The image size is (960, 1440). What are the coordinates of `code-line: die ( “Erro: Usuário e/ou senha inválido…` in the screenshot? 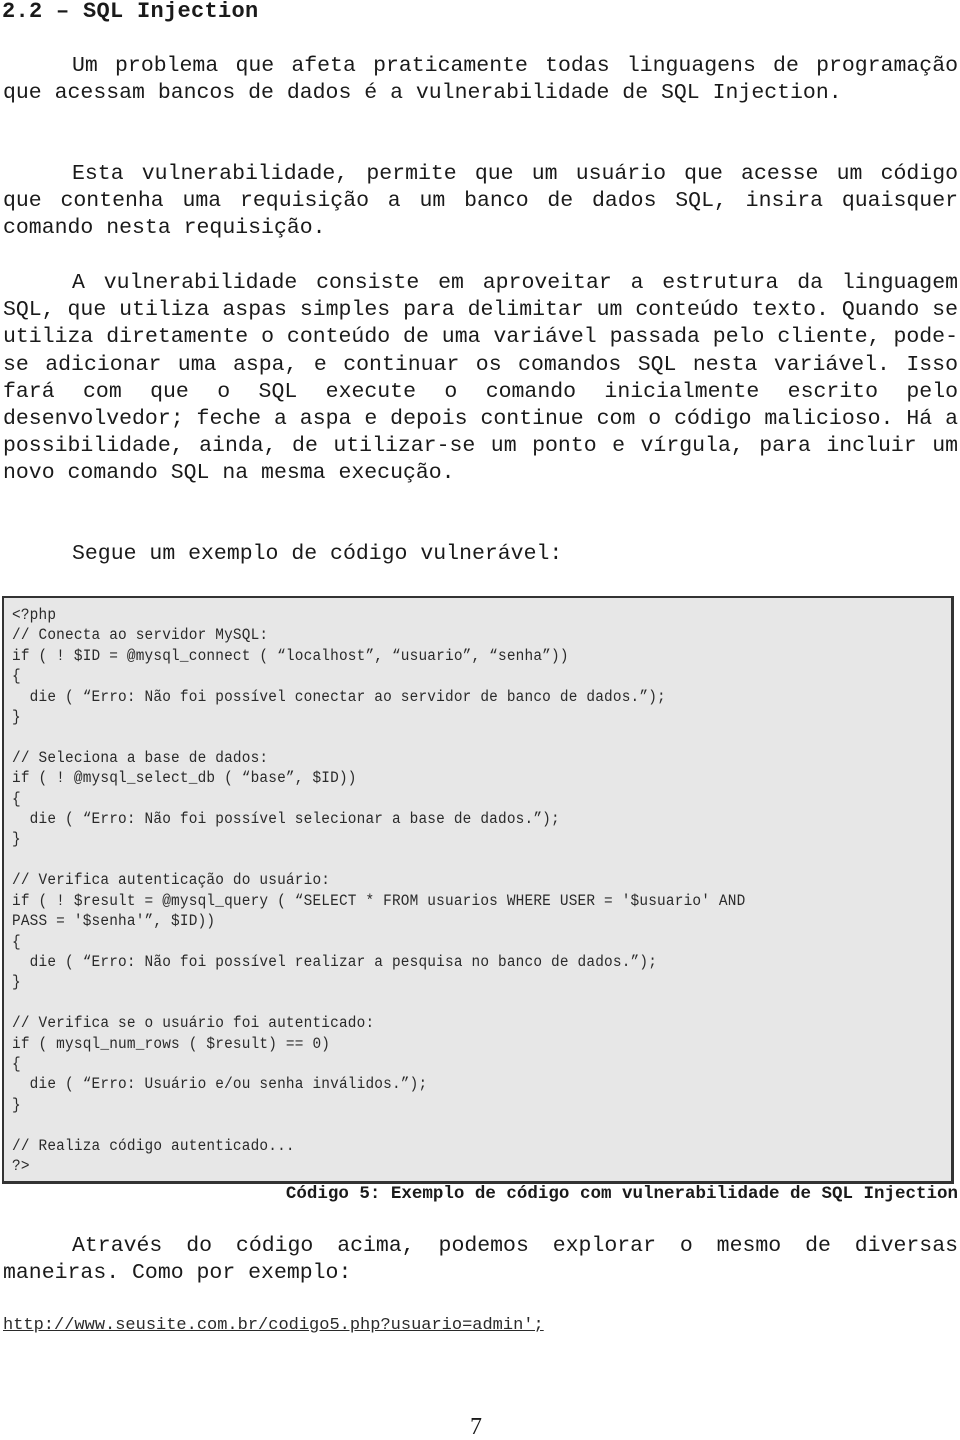 It's located at (220, 1084).